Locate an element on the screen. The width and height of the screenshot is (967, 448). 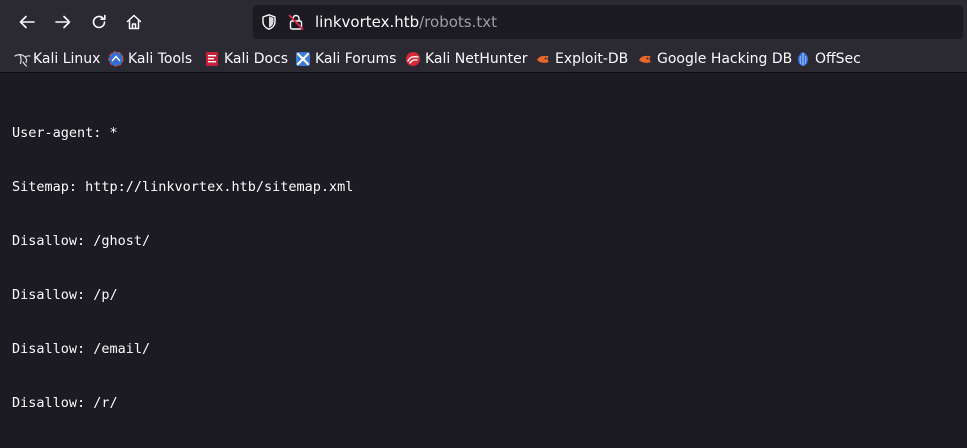
bookmark-exploit-db: Exploit-DB is located at coordinates (581, 59).